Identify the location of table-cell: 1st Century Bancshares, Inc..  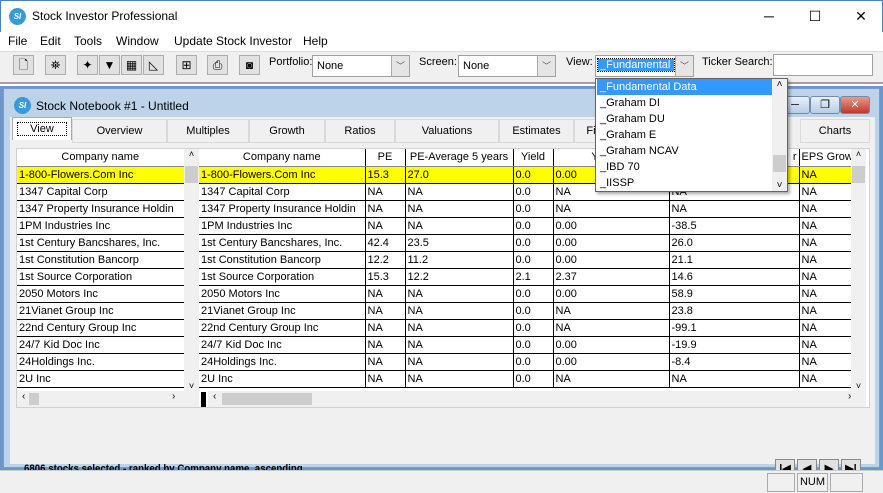
(282, 243).